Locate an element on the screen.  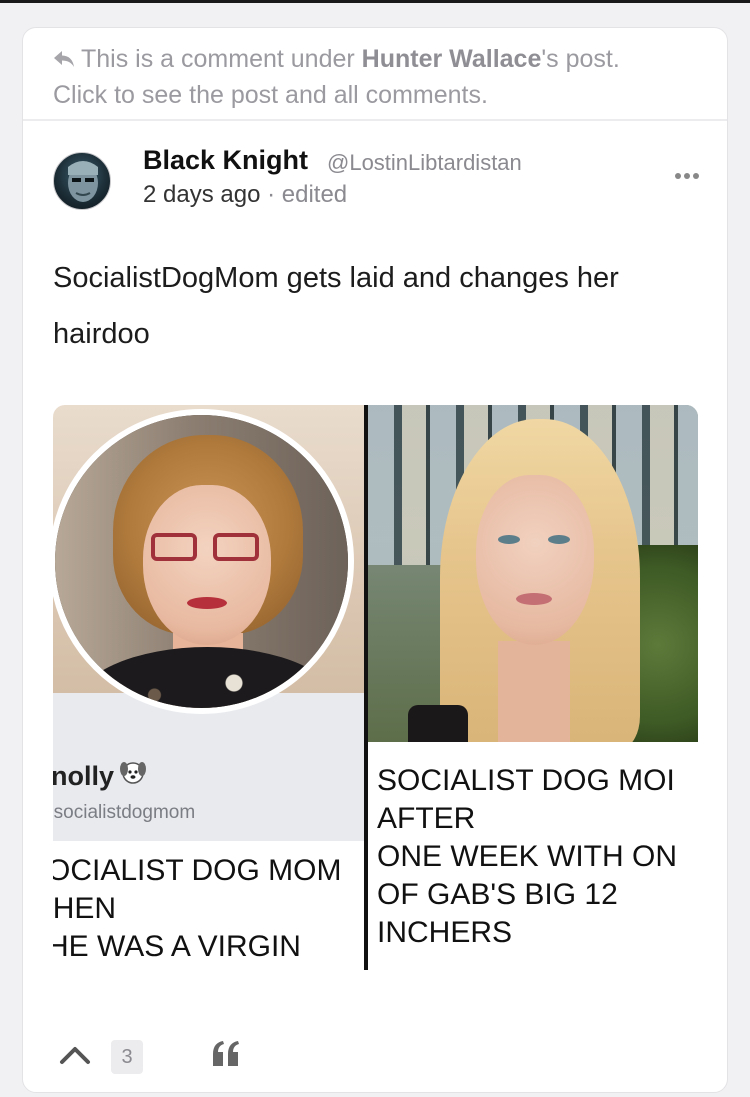
meme-profile-handle: ⁾socialistdogmom is located at coordinates (124, 812).